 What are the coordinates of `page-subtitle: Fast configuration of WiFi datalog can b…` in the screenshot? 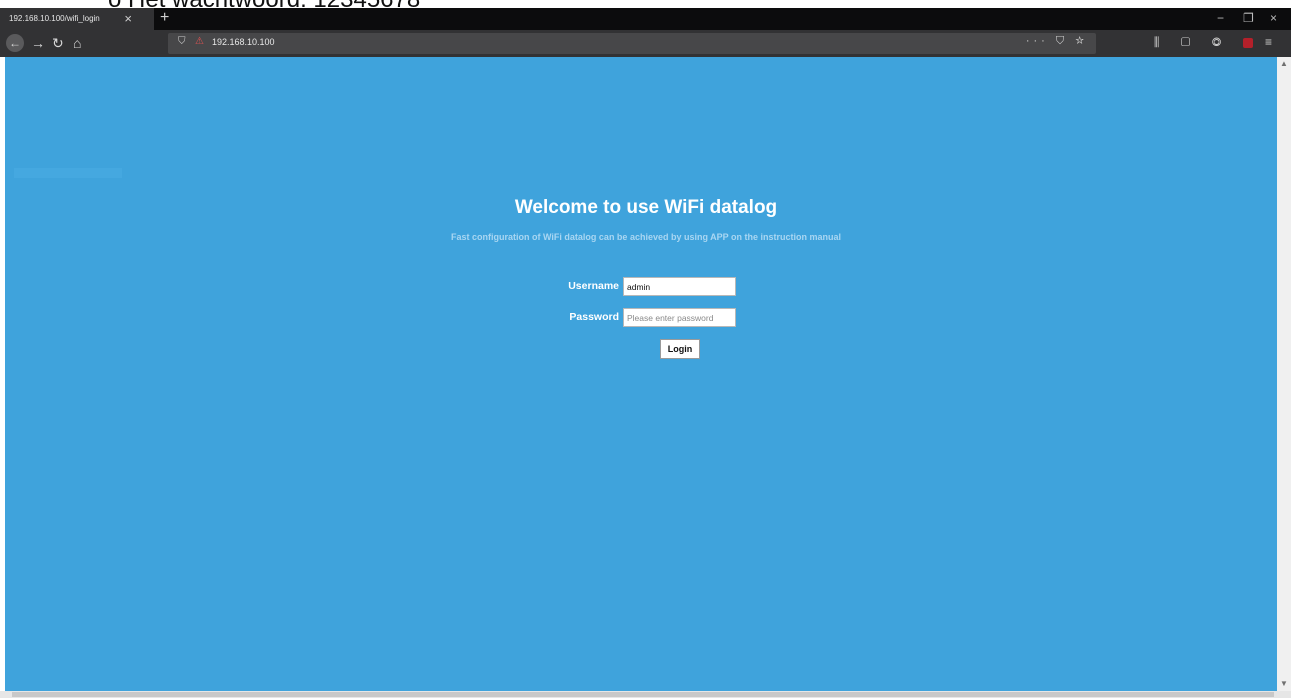 It's located at (646, 237).